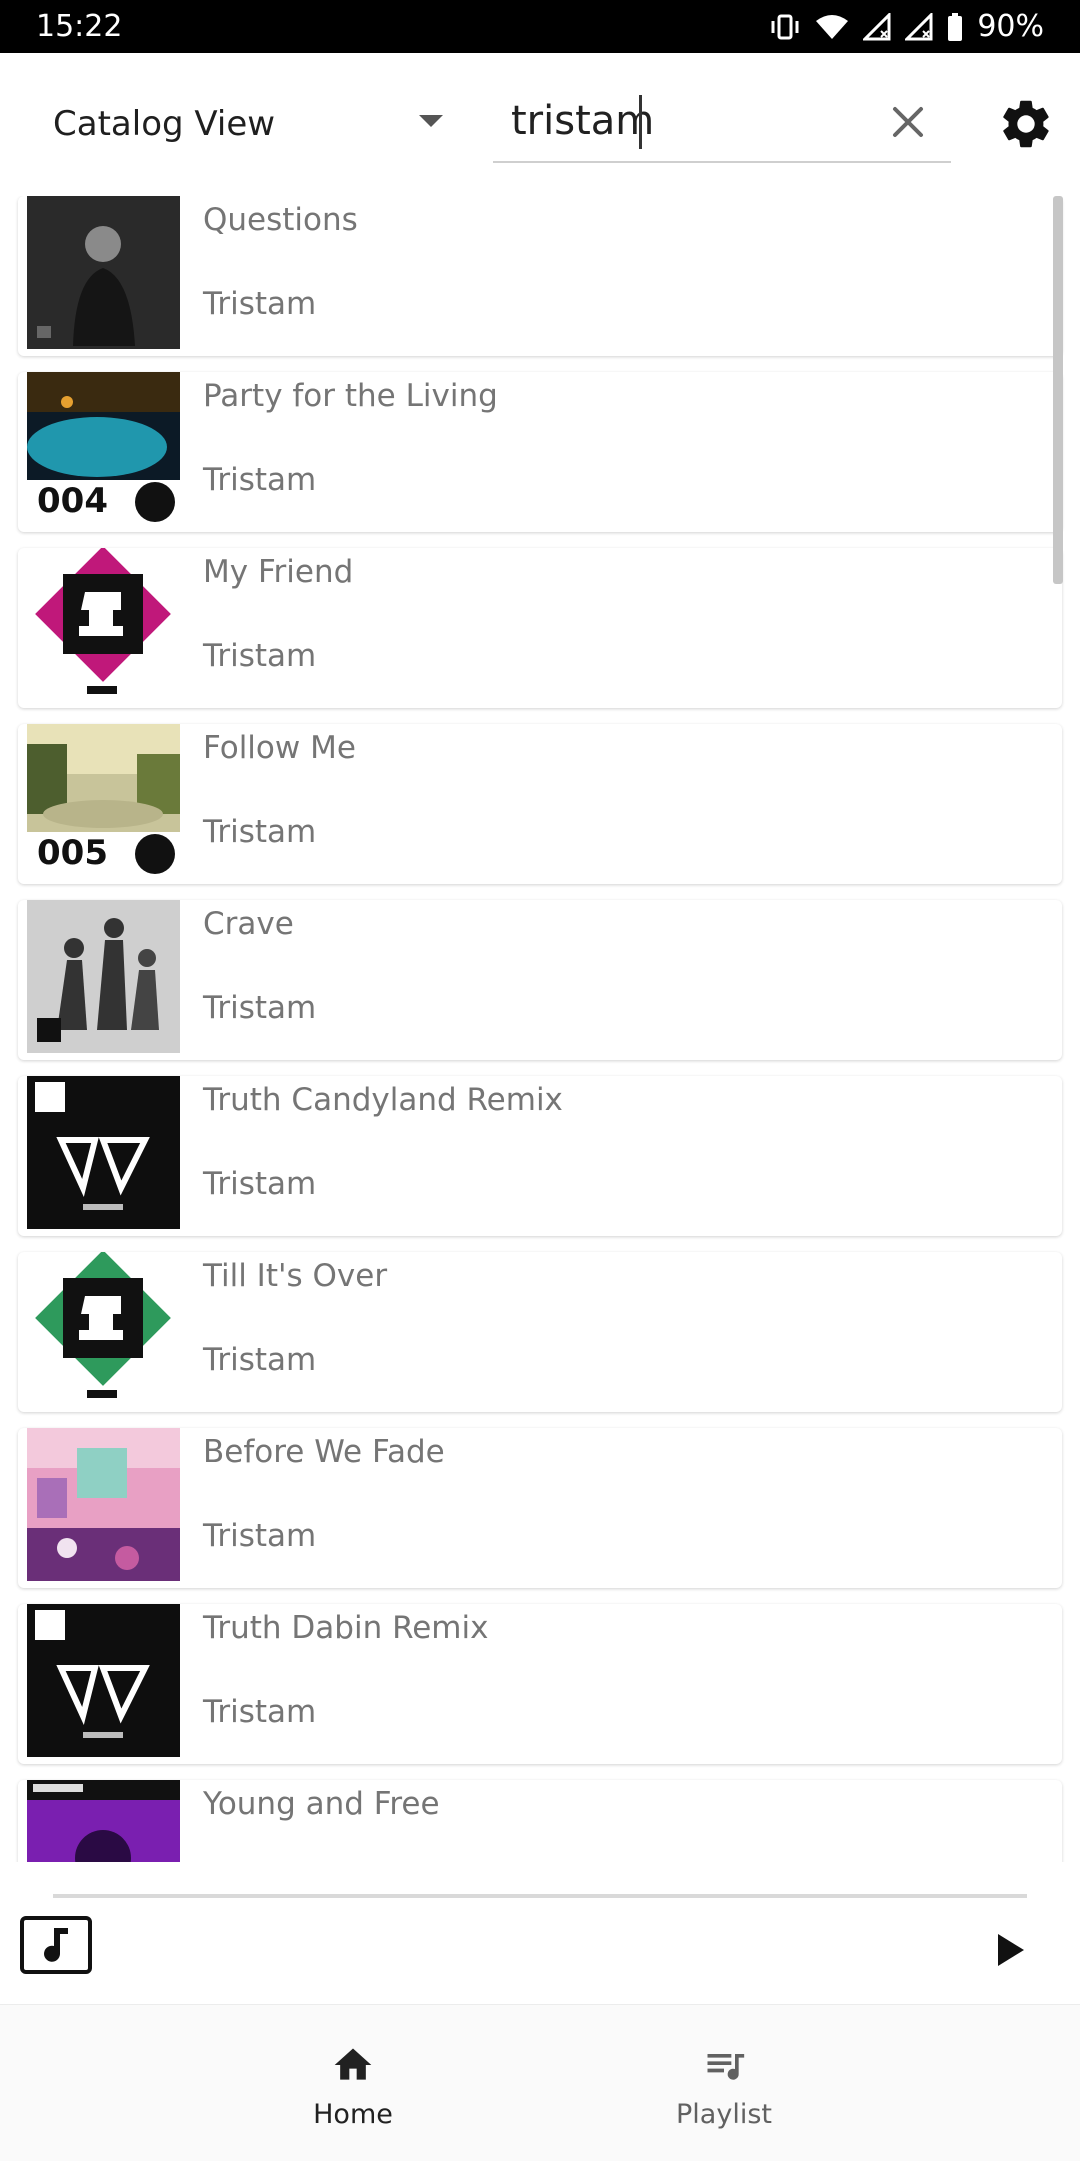 The width and height of the screenshot is (1080, 2161). Describe the element at coordinates (726, 2067) in the screenshot. I see `playlist-icon` at that location.